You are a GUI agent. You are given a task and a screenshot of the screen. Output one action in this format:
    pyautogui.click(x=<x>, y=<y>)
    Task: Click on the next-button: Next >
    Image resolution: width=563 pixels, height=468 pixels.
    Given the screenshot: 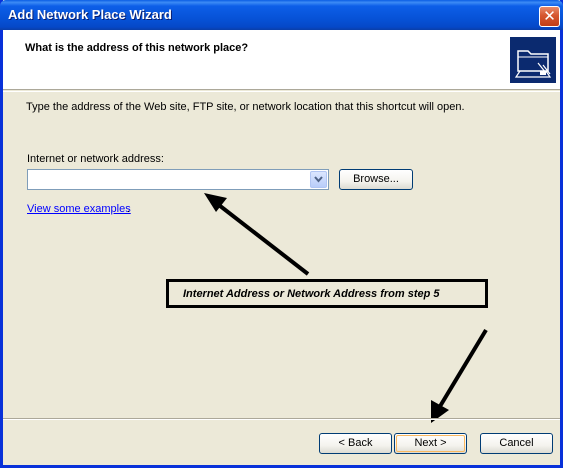 What is the action you would take?
    pyautogui.click(x=430, y=443)
    